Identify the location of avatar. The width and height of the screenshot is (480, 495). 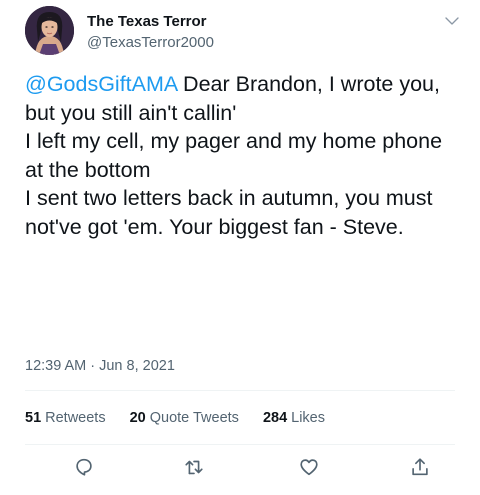
(49, 30).